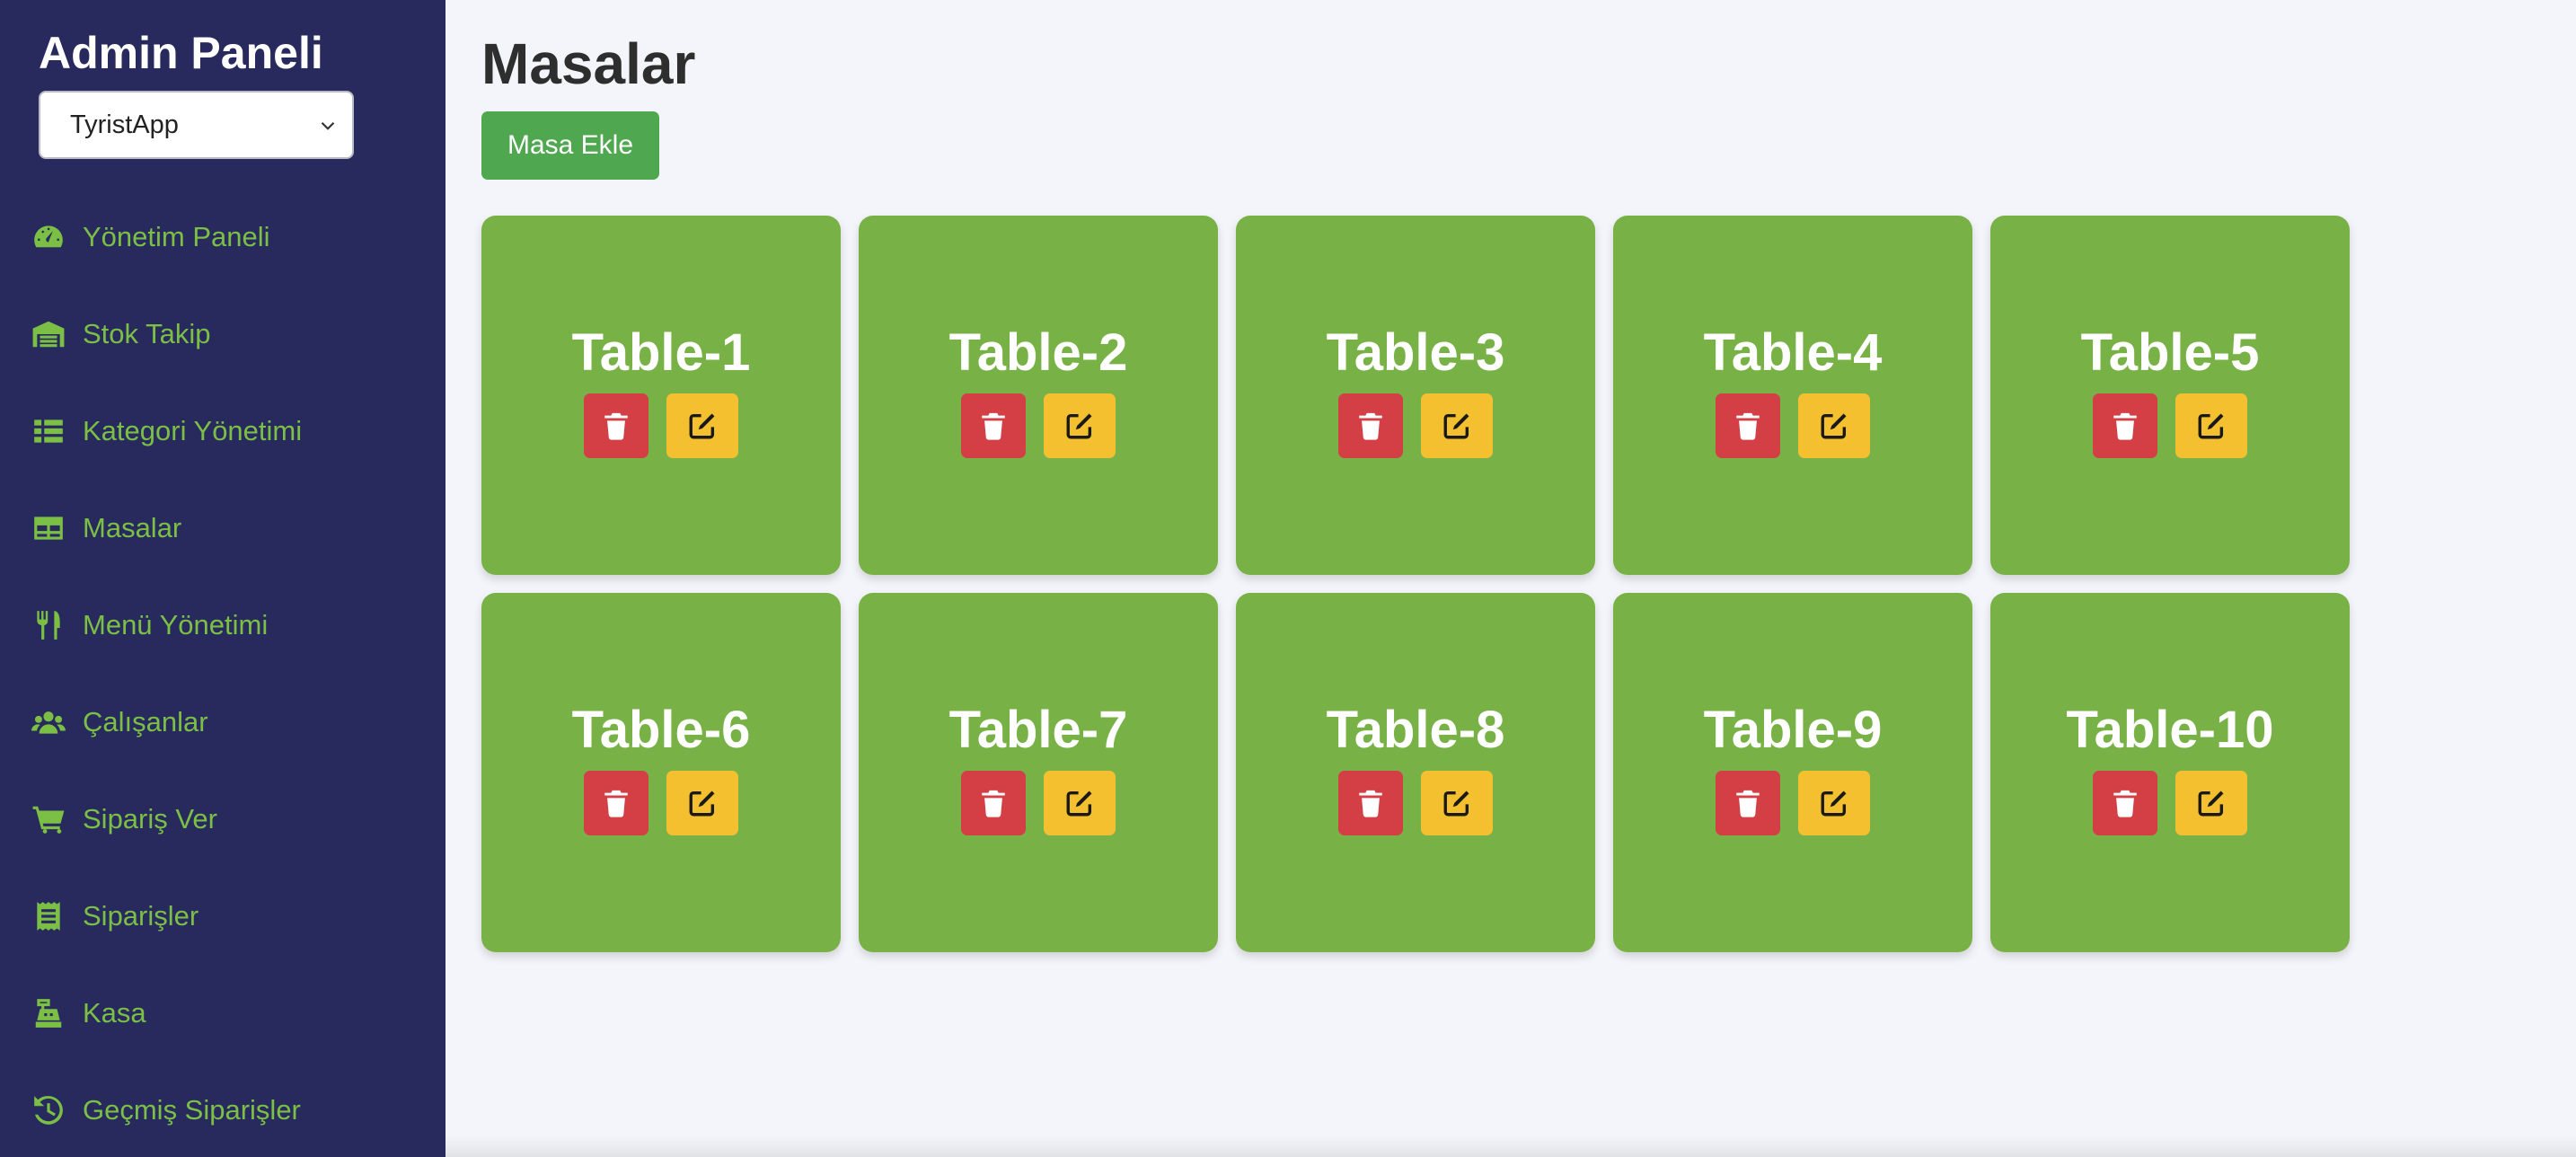 Image resolution: width=2576 pixels, height=1157 pixels. I want to click on table-card: Table-2, so click(1038, 395).